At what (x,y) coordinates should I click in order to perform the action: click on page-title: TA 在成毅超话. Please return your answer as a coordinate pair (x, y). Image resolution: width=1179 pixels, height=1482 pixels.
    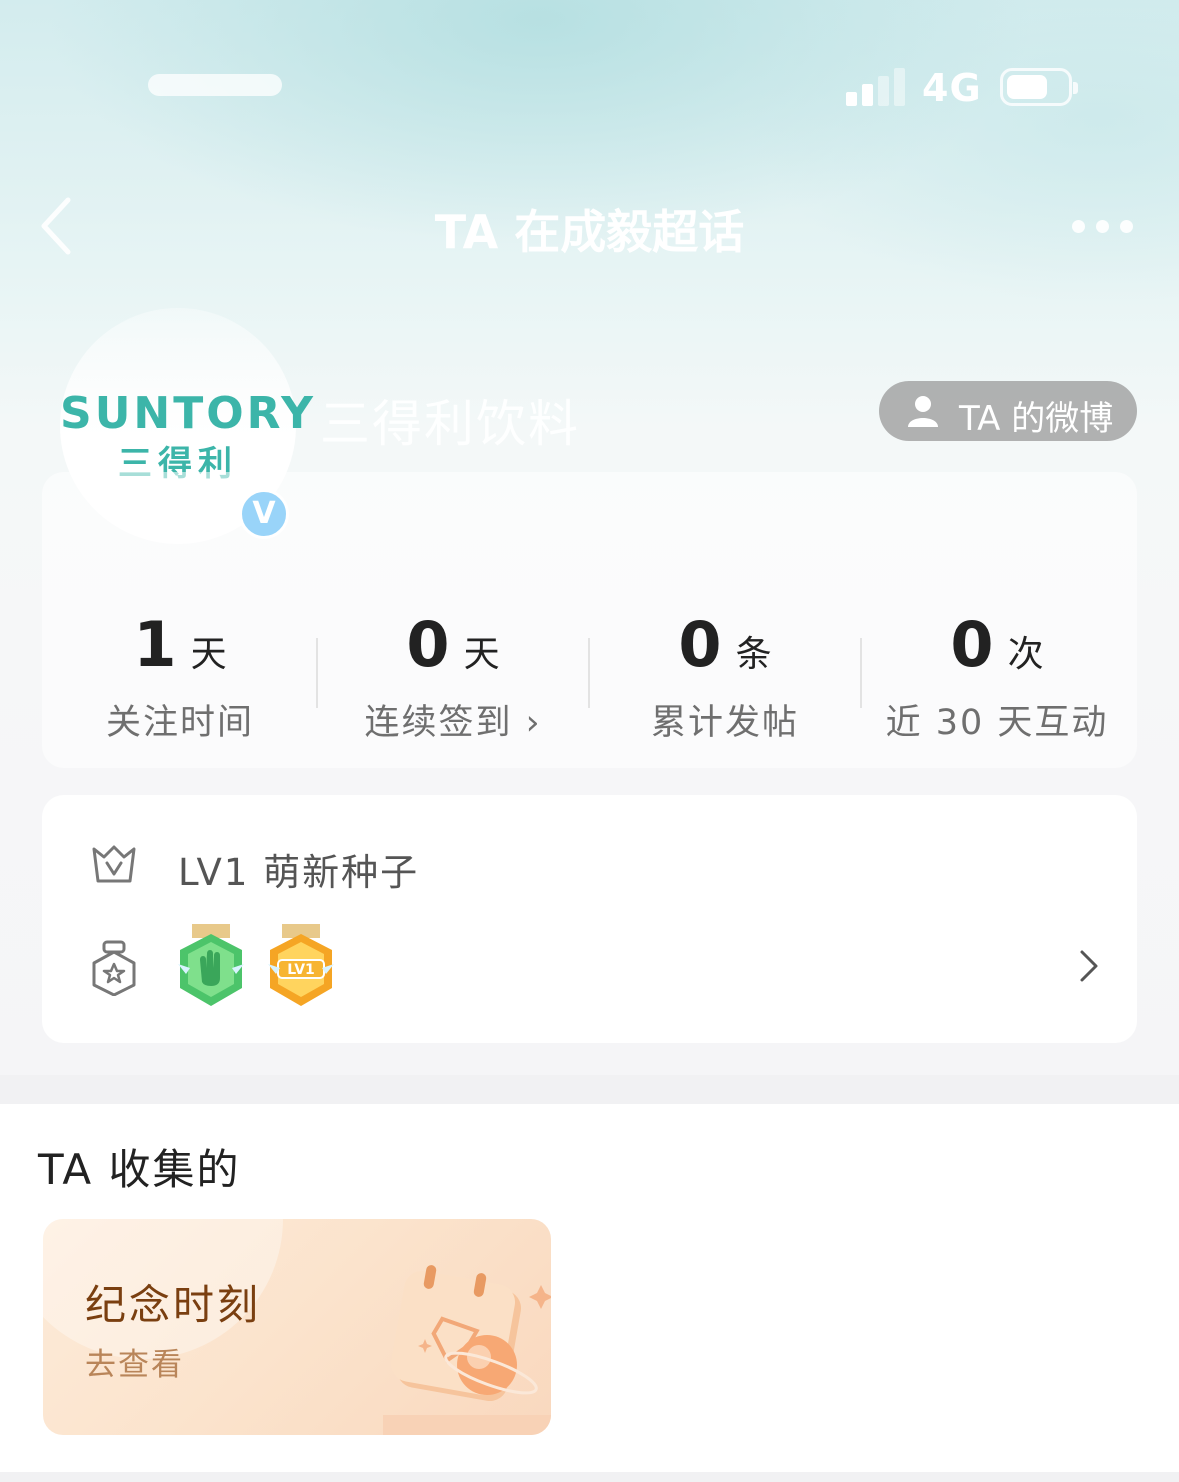
    Looking at the image, I should click on (589, 232).